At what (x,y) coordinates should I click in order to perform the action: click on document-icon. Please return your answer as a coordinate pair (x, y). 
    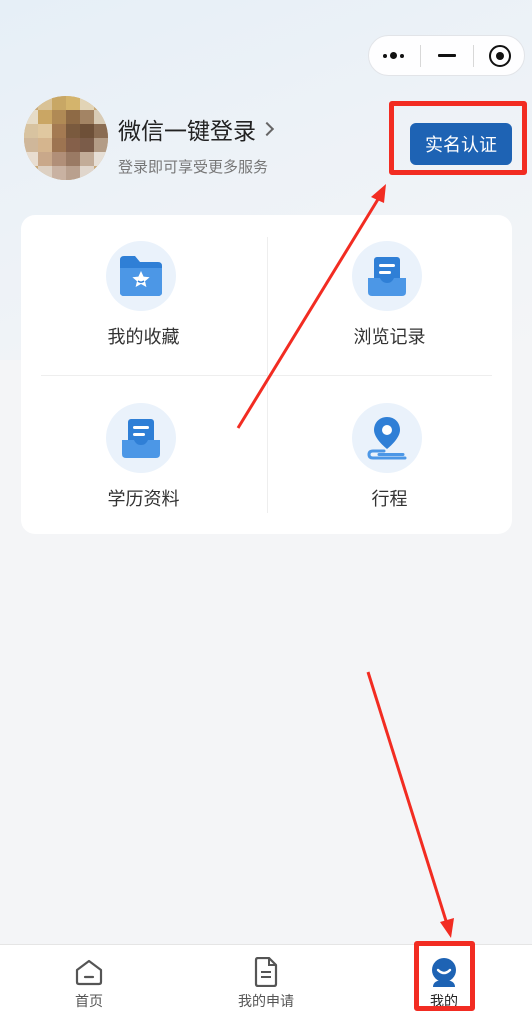
    Looking at the image, I should click on (266, 972).